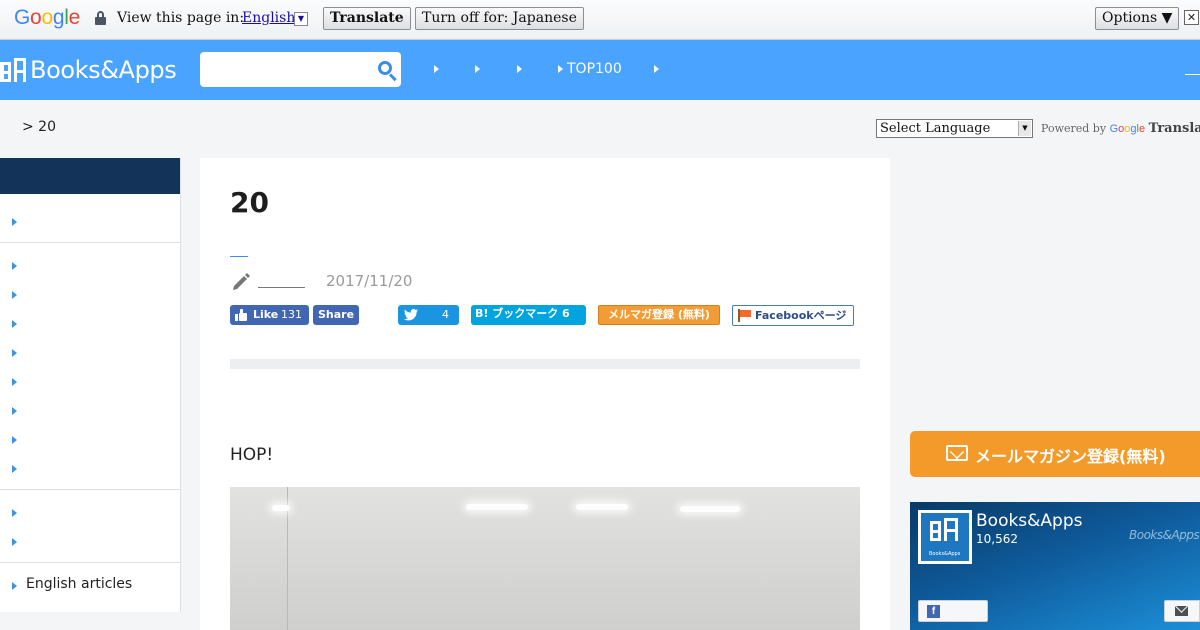 The image size is (1200, 630). I want to click on google-logo-letter: g, so click(58, 17).